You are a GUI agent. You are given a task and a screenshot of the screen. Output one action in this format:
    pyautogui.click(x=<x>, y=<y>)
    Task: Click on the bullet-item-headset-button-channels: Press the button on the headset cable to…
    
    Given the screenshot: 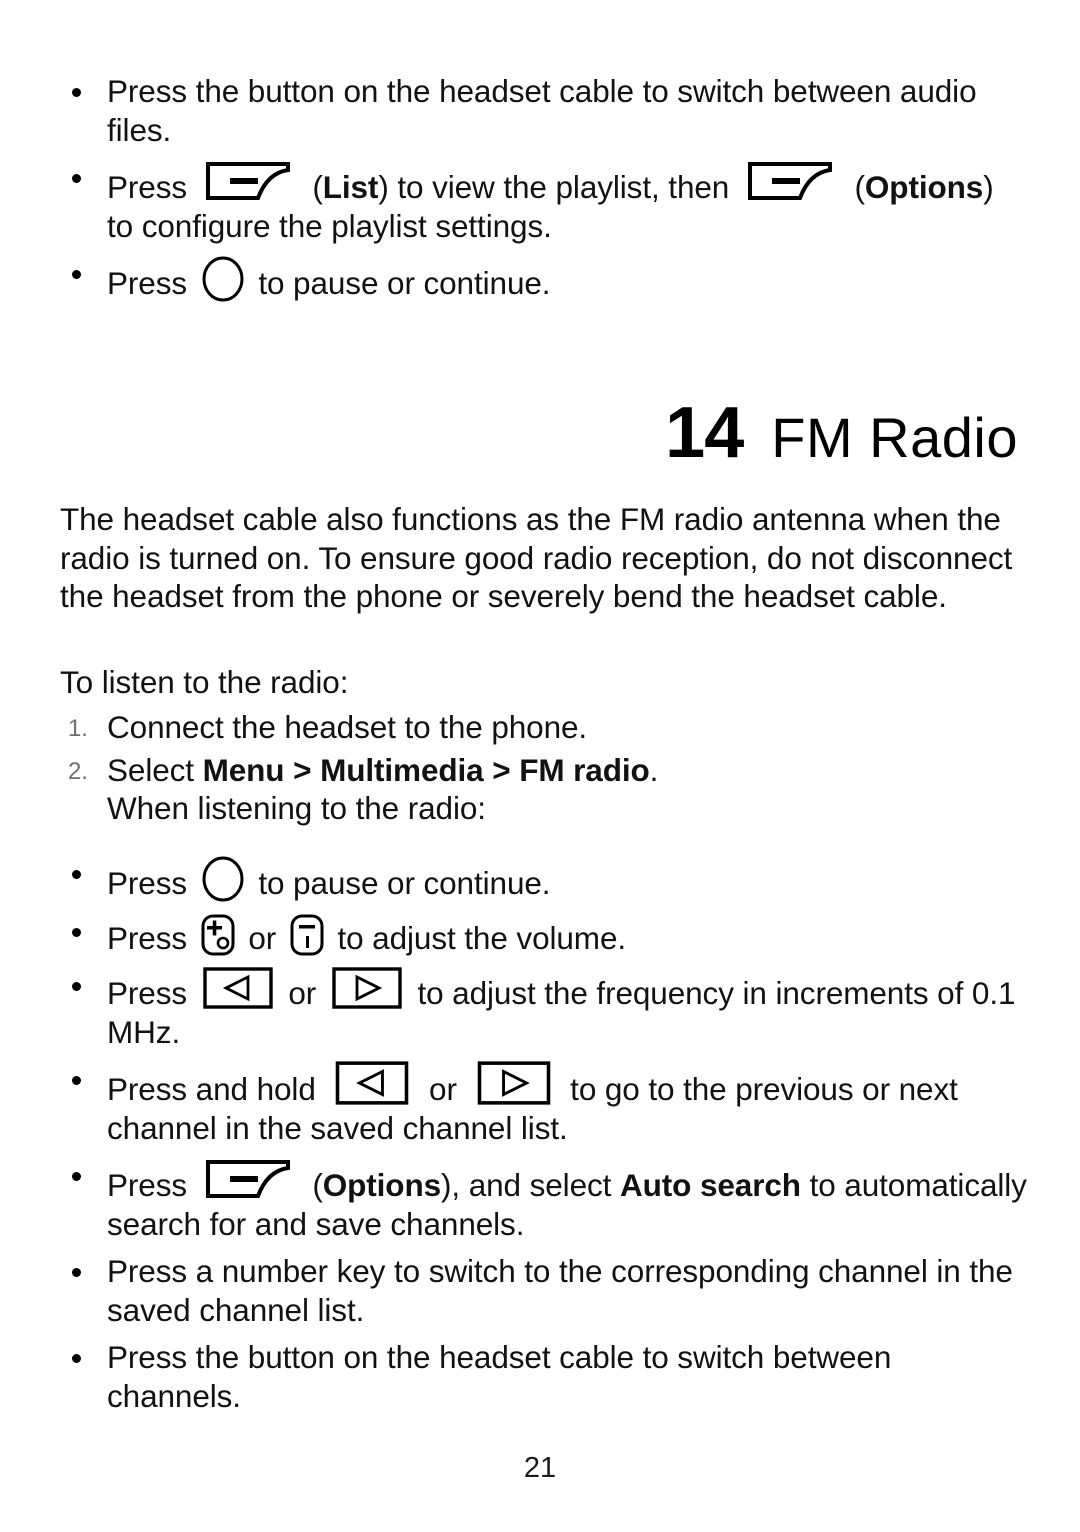 What is the action you would take?
    pyautogui.click(x=544, y=1376)
    